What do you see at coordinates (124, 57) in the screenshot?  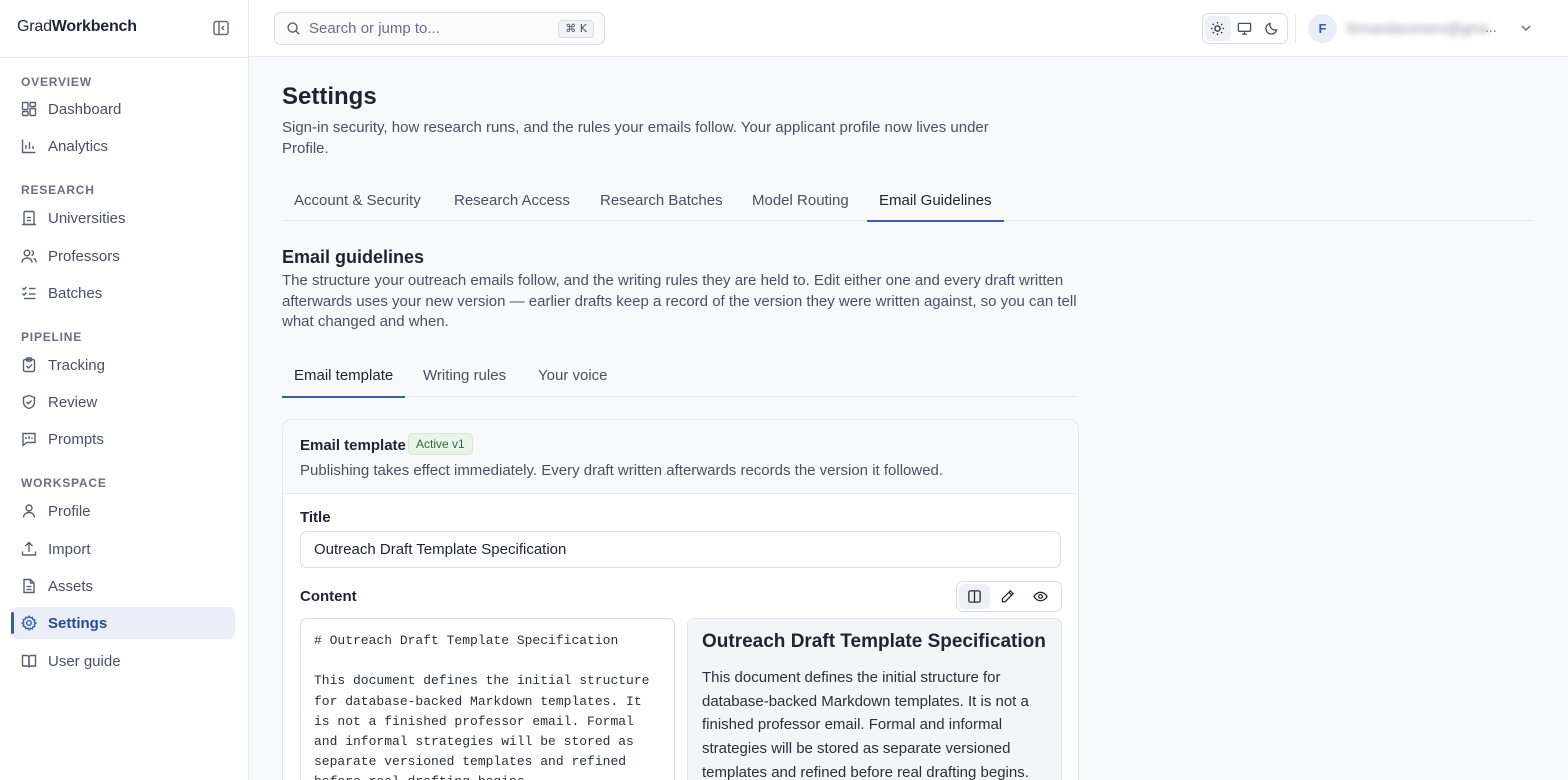 I see `sidebar-divider` at bounding box center [124, 57].